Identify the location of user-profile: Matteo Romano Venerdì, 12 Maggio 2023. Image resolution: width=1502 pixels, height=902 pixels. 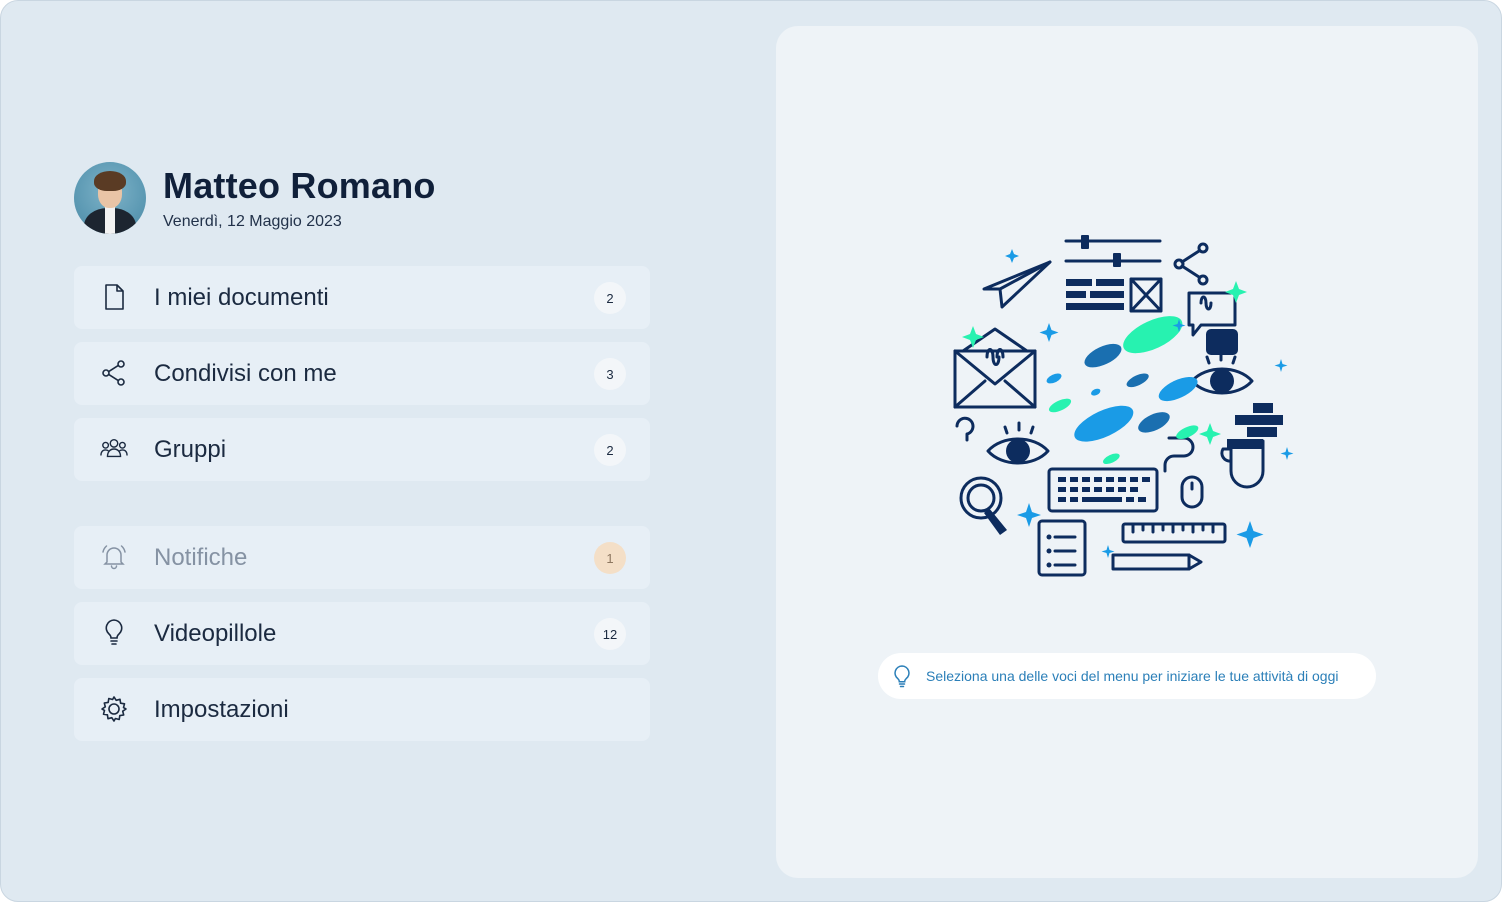
(255, 198).